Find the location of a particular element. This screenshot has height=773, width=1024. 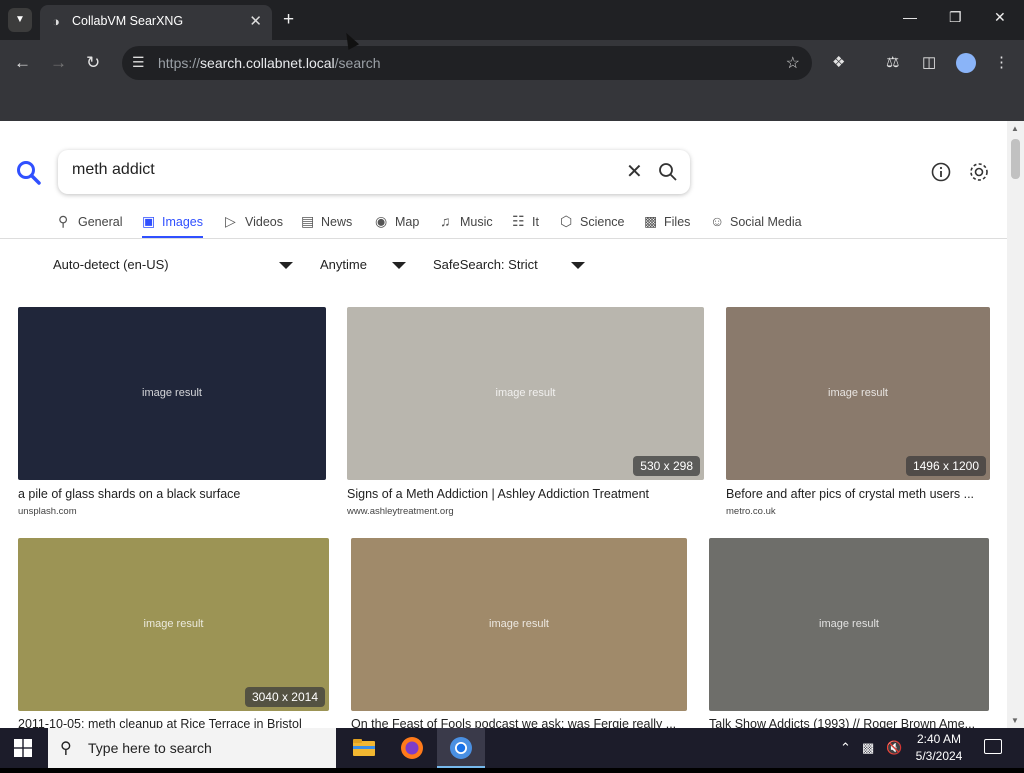

map-pin-icon: ◉ is located at coordinates (381, 221).